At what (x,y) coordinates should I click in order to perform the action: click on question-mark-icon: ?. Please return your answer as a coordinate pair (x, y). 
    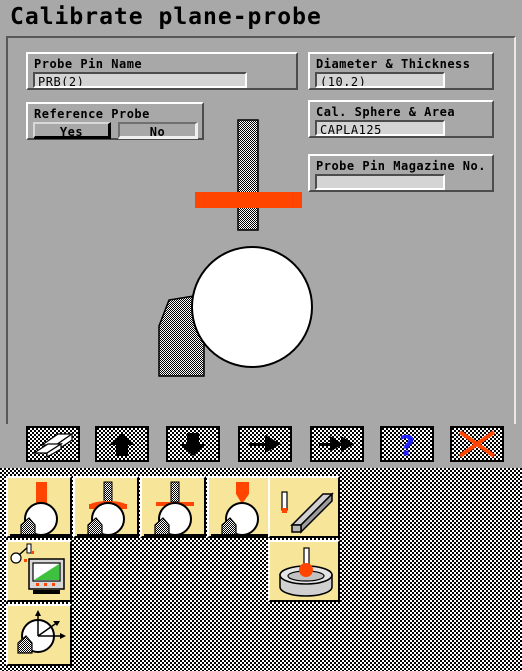
    Looking at the image, I should click on (407, 444).